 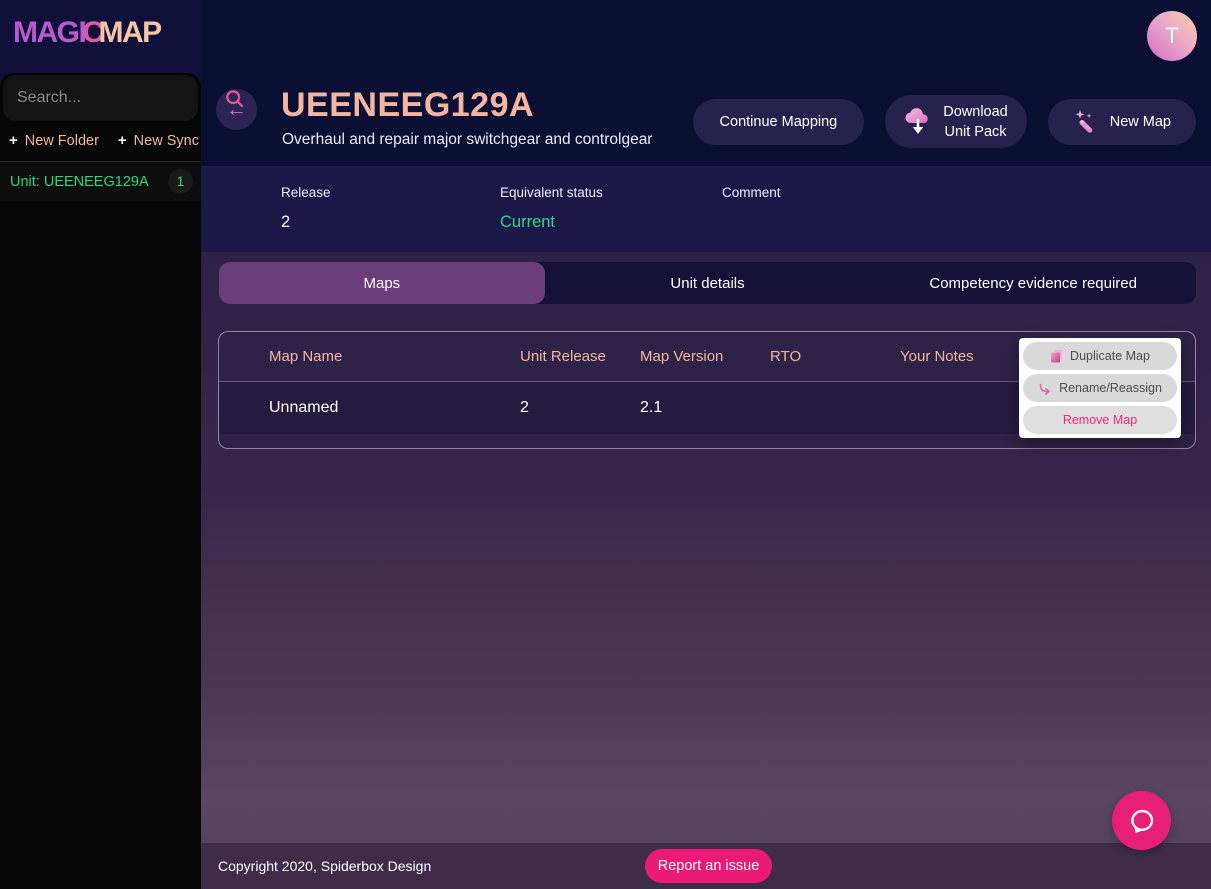 I want to click on cell-unit-release: 2, so click(x=524, y=407).